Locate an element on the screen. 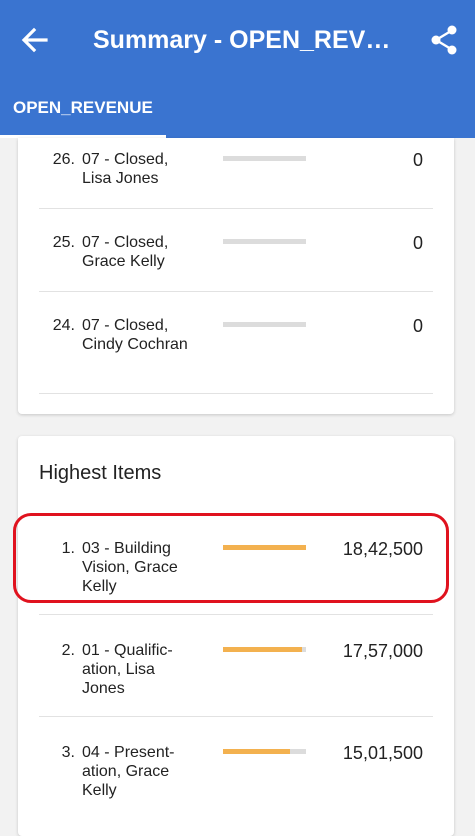 The height and width of the screenshot is (836, 475). item-value: 15,01,500 is located at coordinates (382, 753).